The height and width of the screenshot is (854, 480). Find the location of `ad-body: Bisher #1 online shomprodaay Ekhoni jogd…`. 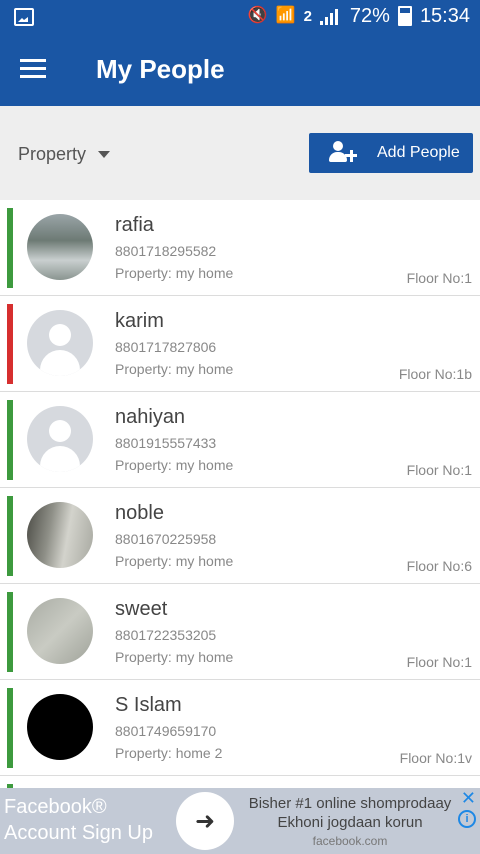

ad-body: Bisher #1 online shomprodaay Ekhoni jogd… is located at coordinates (350, 822).